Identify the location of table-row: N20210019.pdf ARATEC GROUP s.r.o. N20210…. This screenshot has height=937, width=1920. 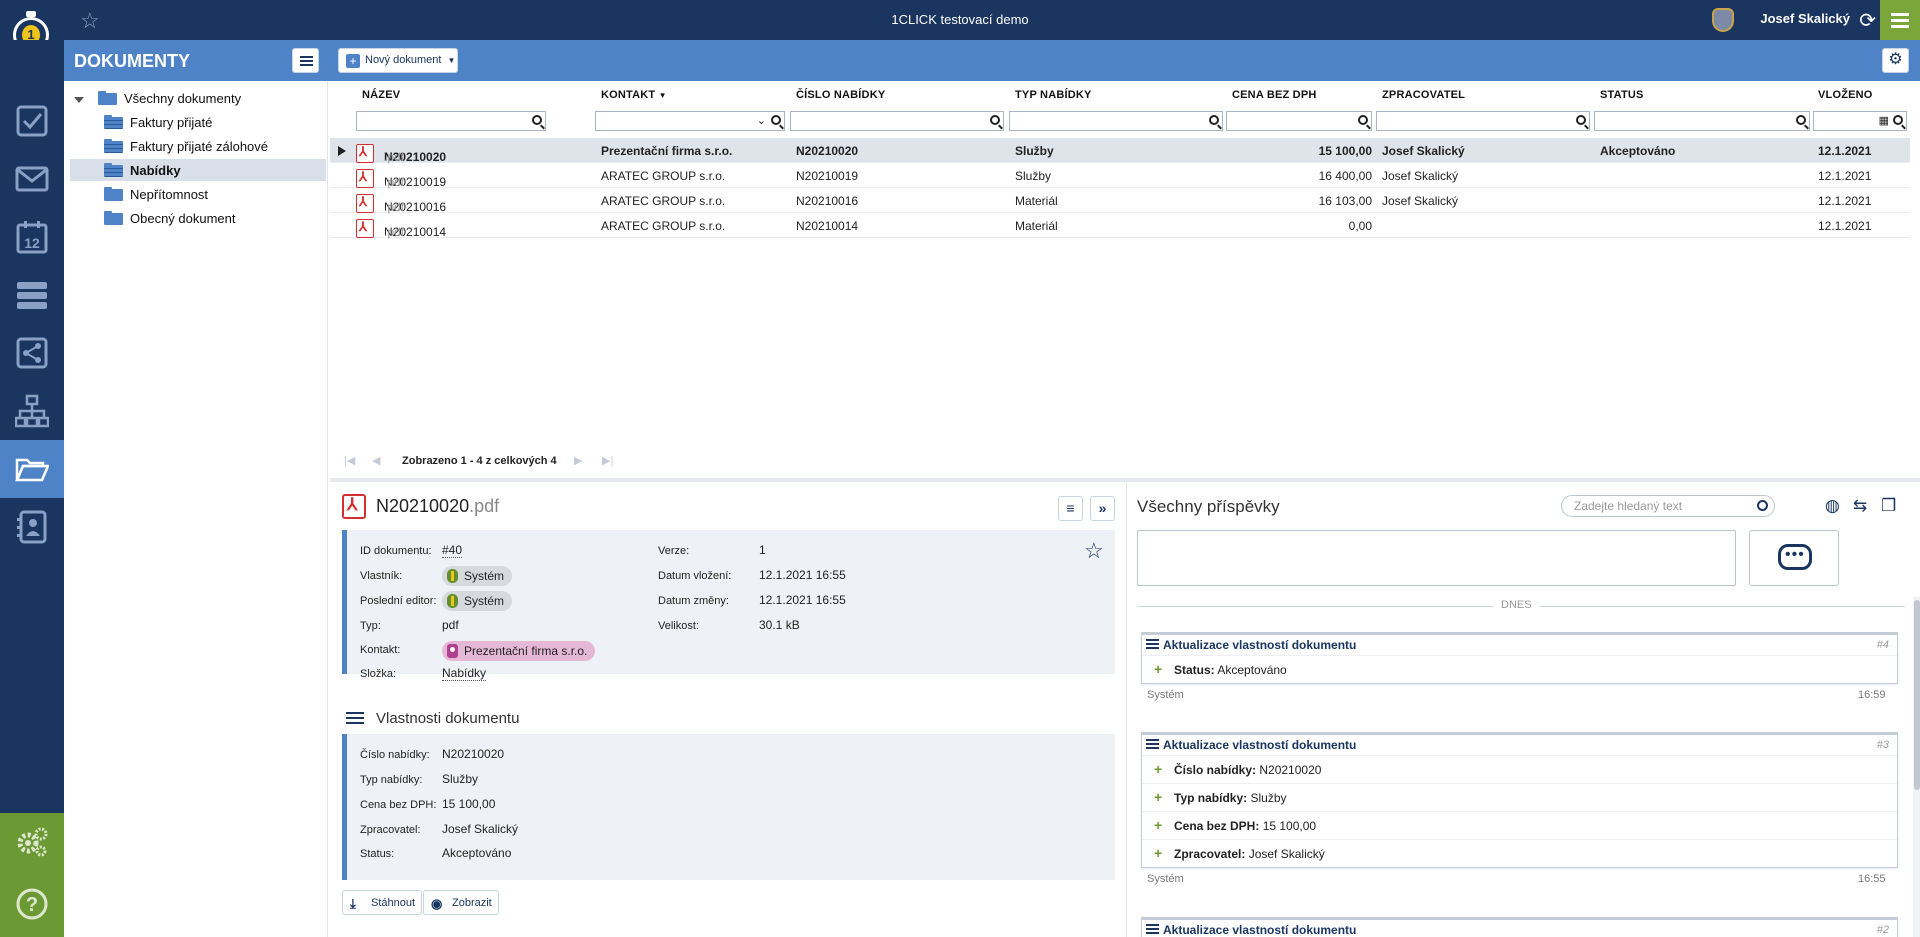
(1120, 176).